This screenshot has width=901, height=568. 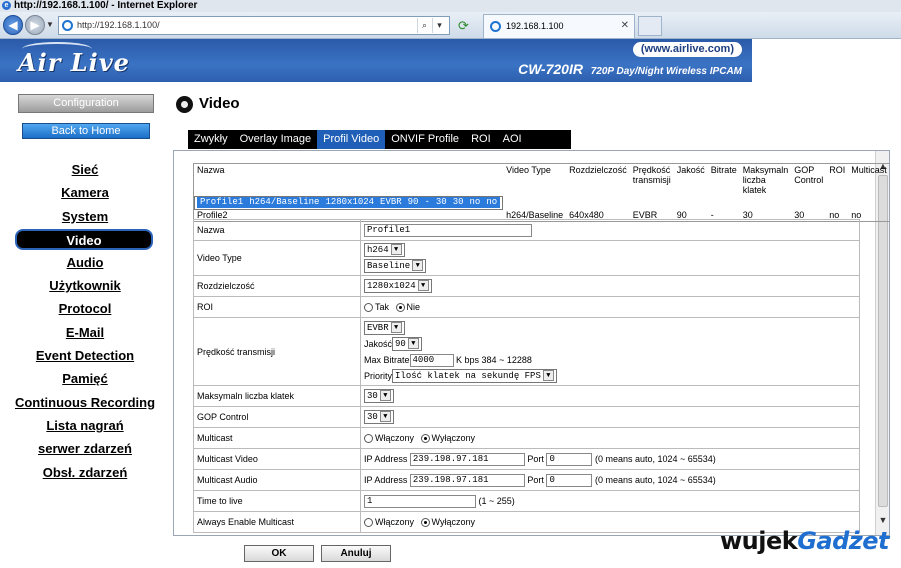 I want to click on cell: 1280x1024, so click(x=350, y=202).